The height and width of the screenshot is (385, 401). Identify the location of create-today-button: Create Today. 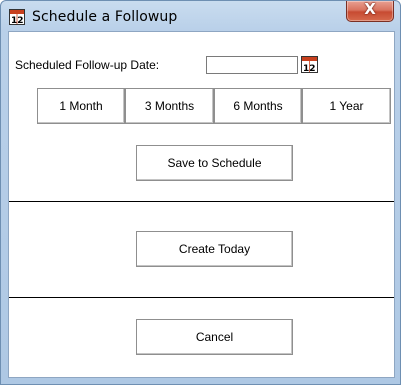
(214, 249).